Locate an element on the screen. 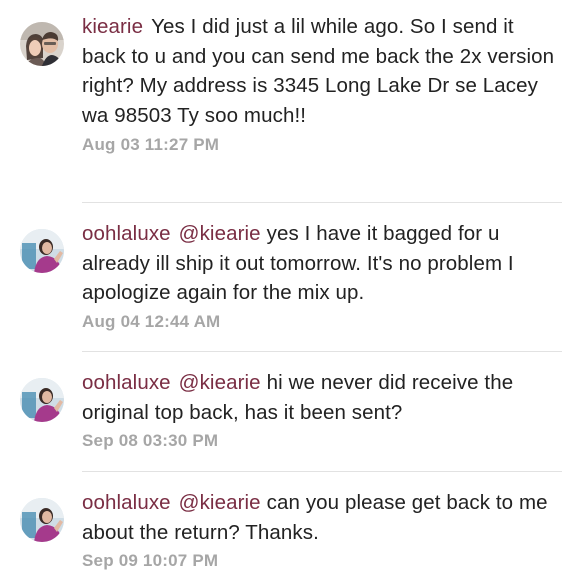  comment-username: kiearie is located at coordinates (112, 26).